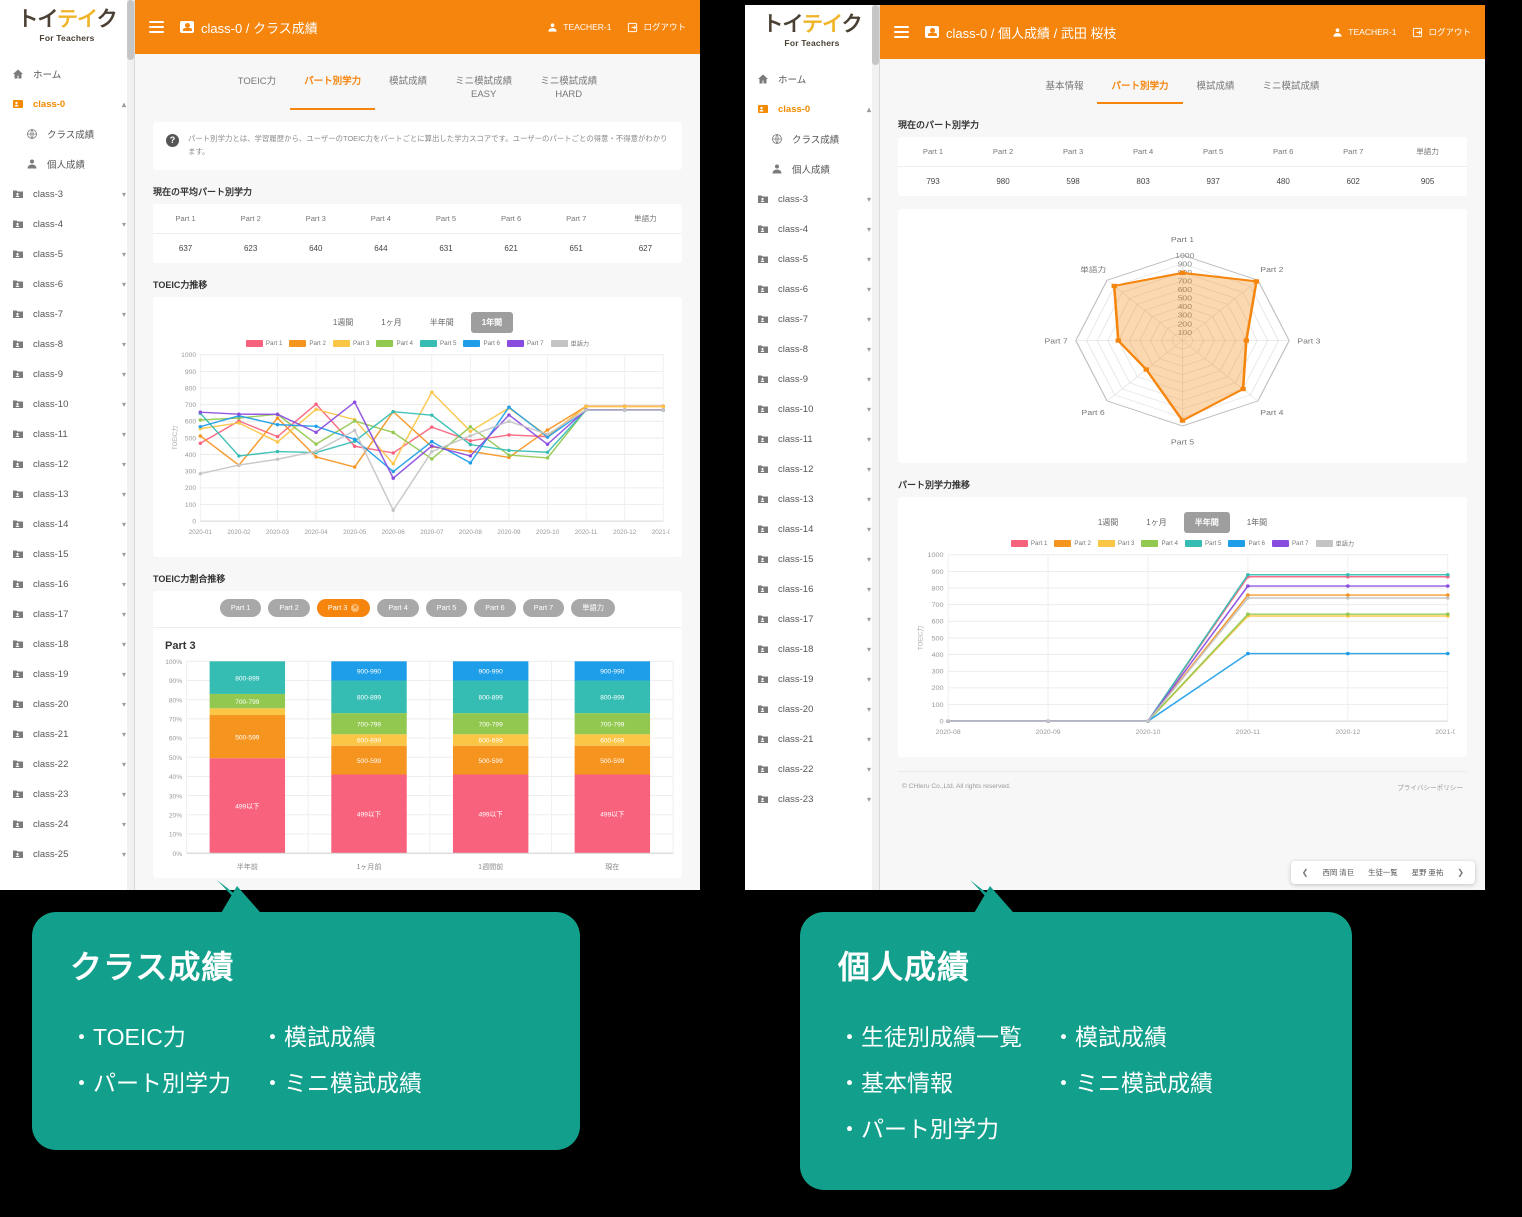 This screenshot has height=1217, width=1522. I want to click on sidebar-item-class-23: class-23 ▾, so click(67, 794).